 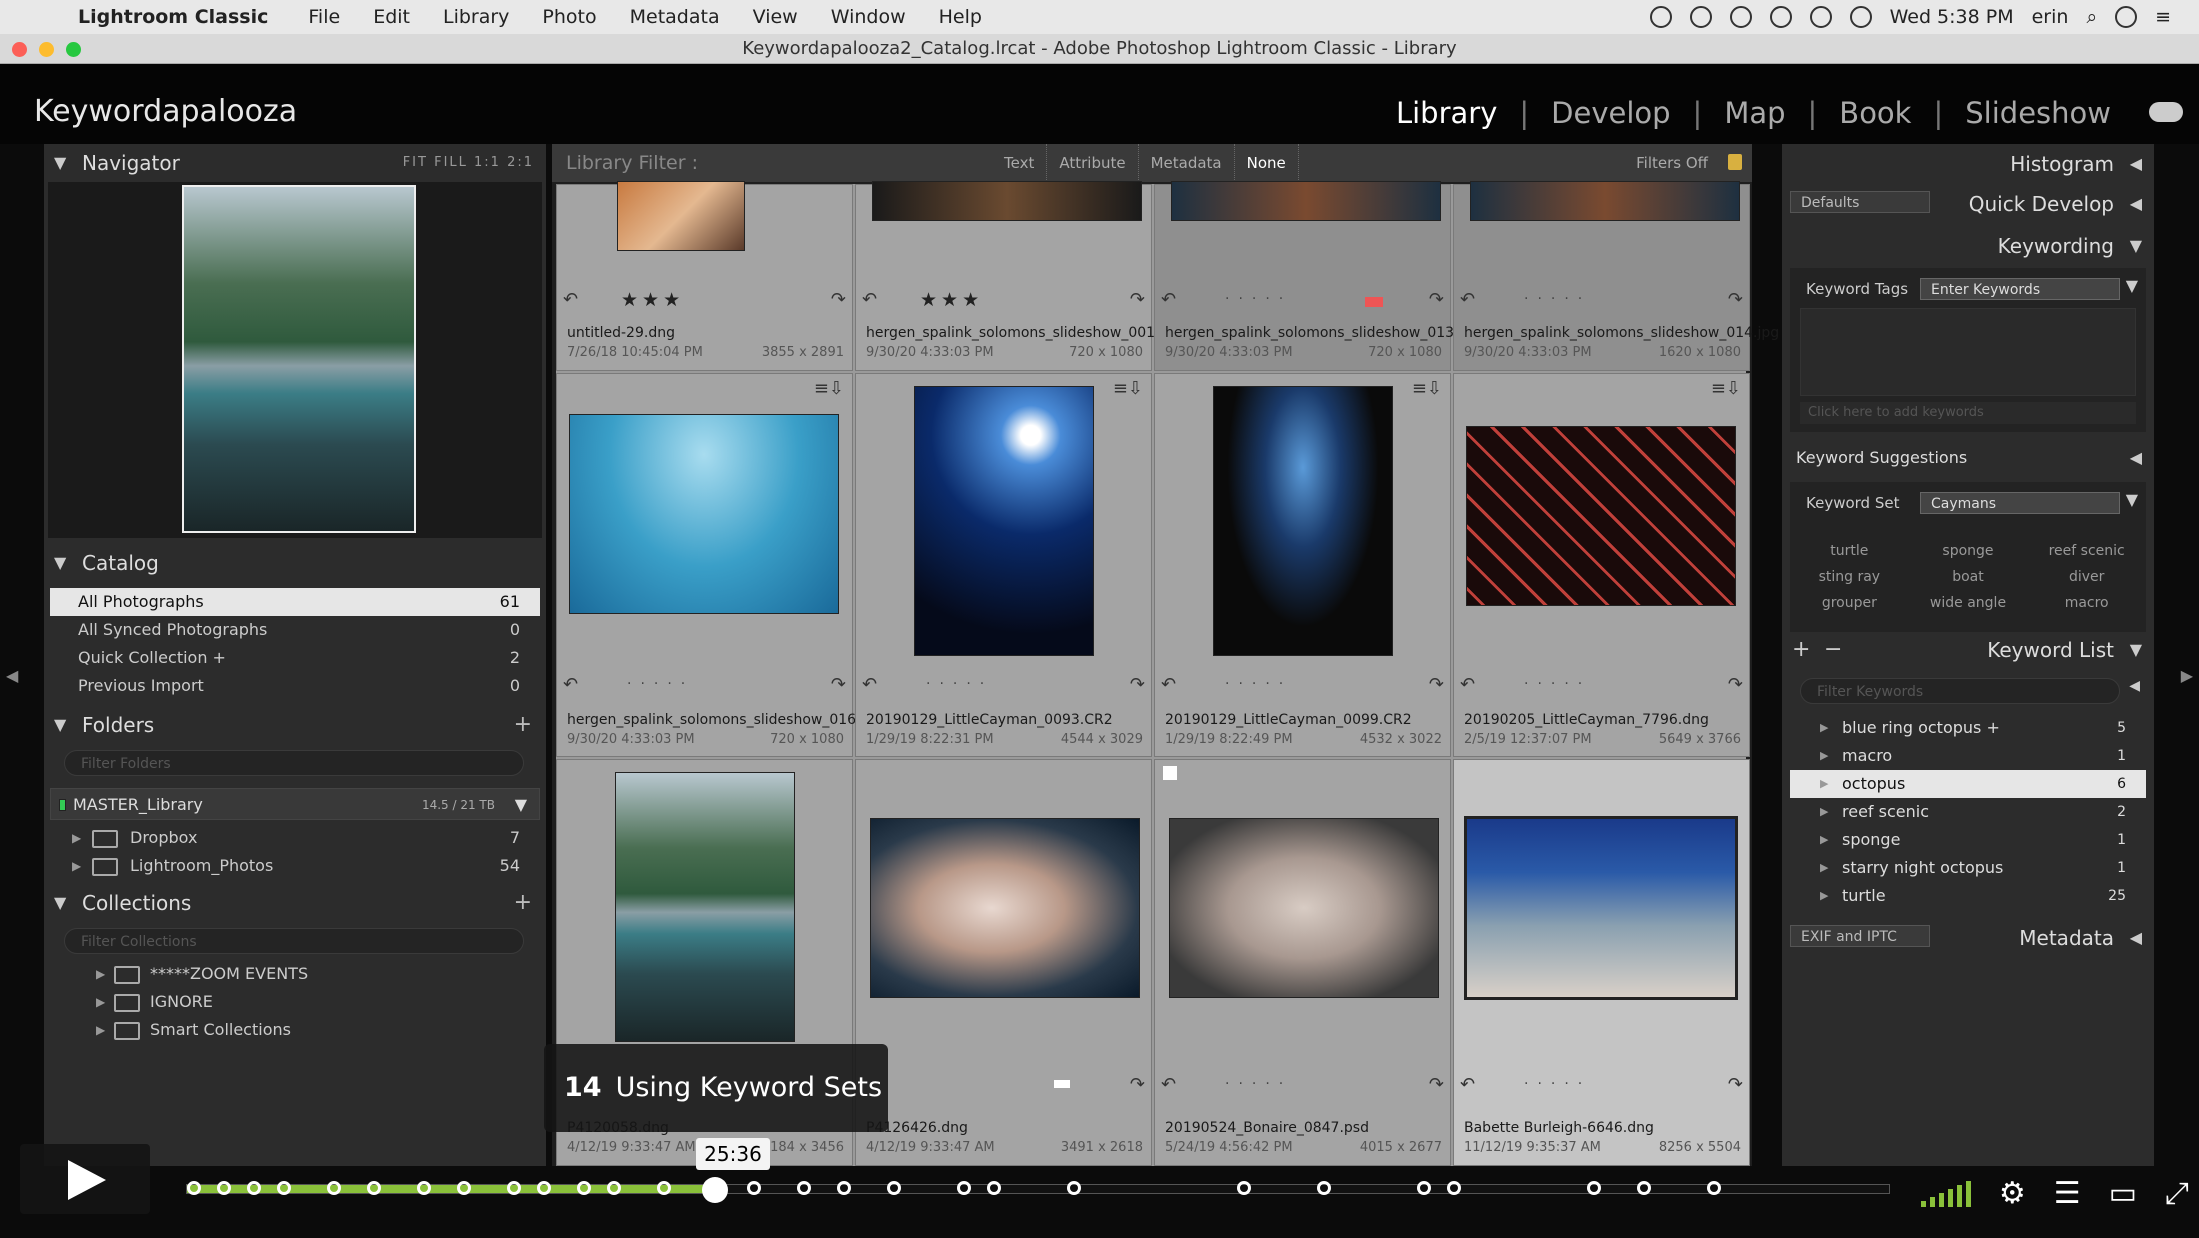 What do you see at coordinates (2123, 1193) in the screenshot?
I see `airplay-icon: ▭` at bounding box center [2123, 1193].